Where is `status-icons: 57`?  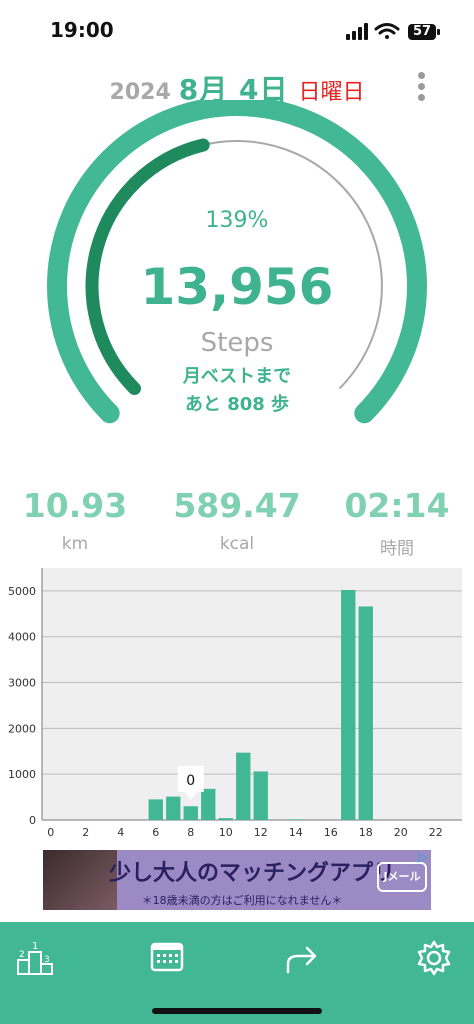
status-icons: 57 is located at coordinates (394, 32).